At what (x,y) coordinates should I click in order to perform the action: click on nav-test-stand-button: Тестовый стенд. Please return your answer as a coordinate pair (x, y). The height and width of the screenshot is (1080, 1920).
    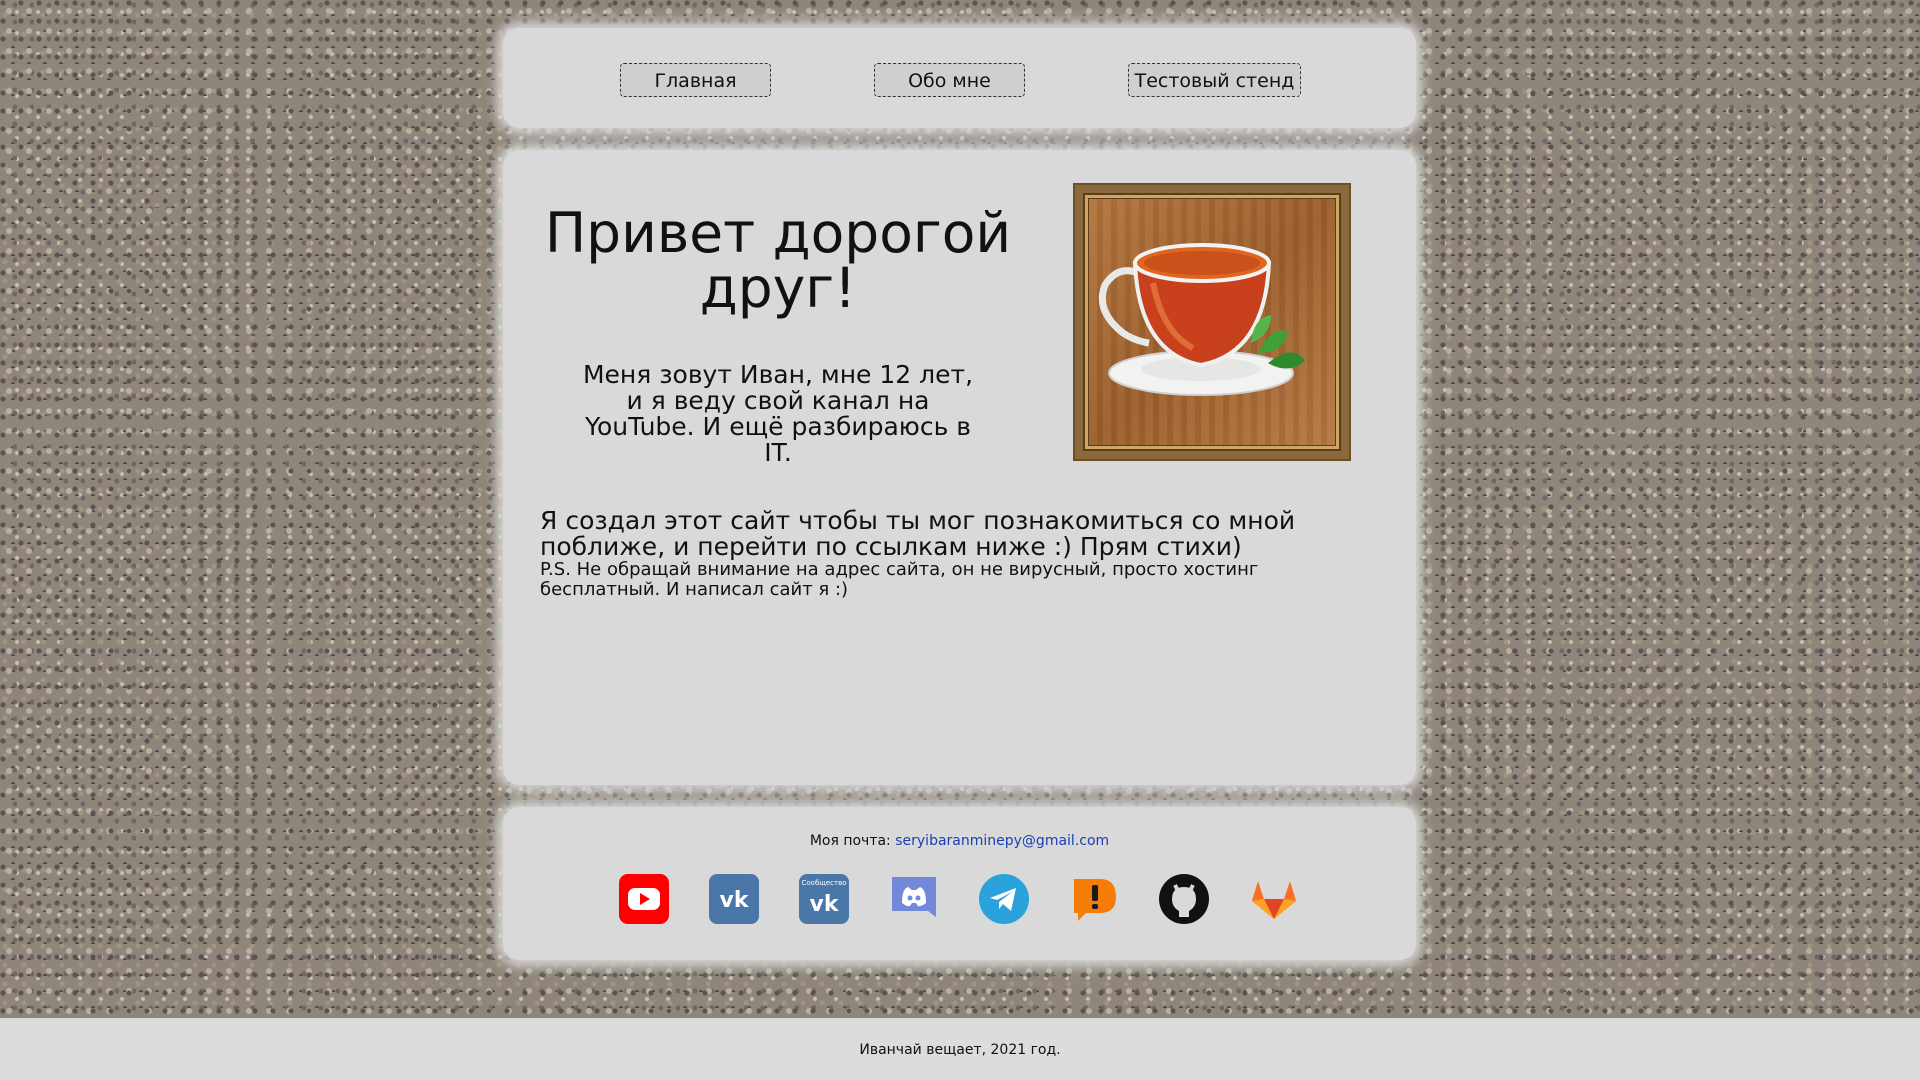
    Looking at the image, I should click on (1214, 80).